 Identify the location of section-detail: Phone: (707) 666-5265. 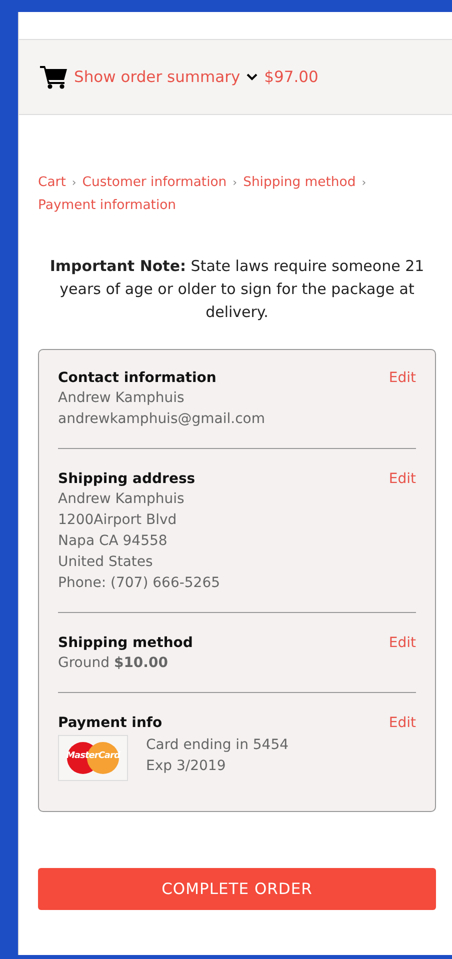
(140, 583).